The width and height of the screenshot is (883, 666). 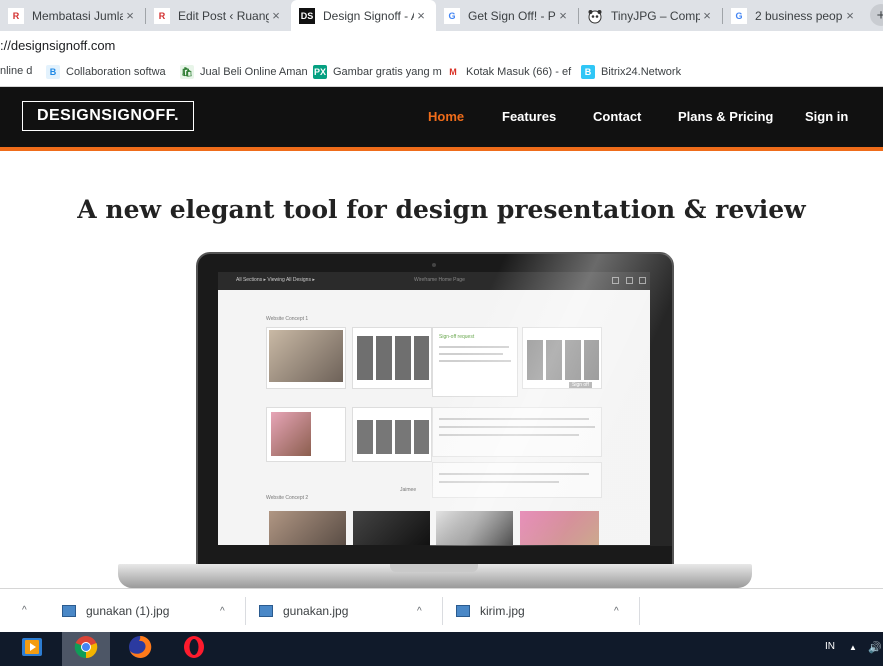 What do you see at coordinates (529, 116) in the screenshot?
I see `nav-features: Features` at bounding box center [529, 116].